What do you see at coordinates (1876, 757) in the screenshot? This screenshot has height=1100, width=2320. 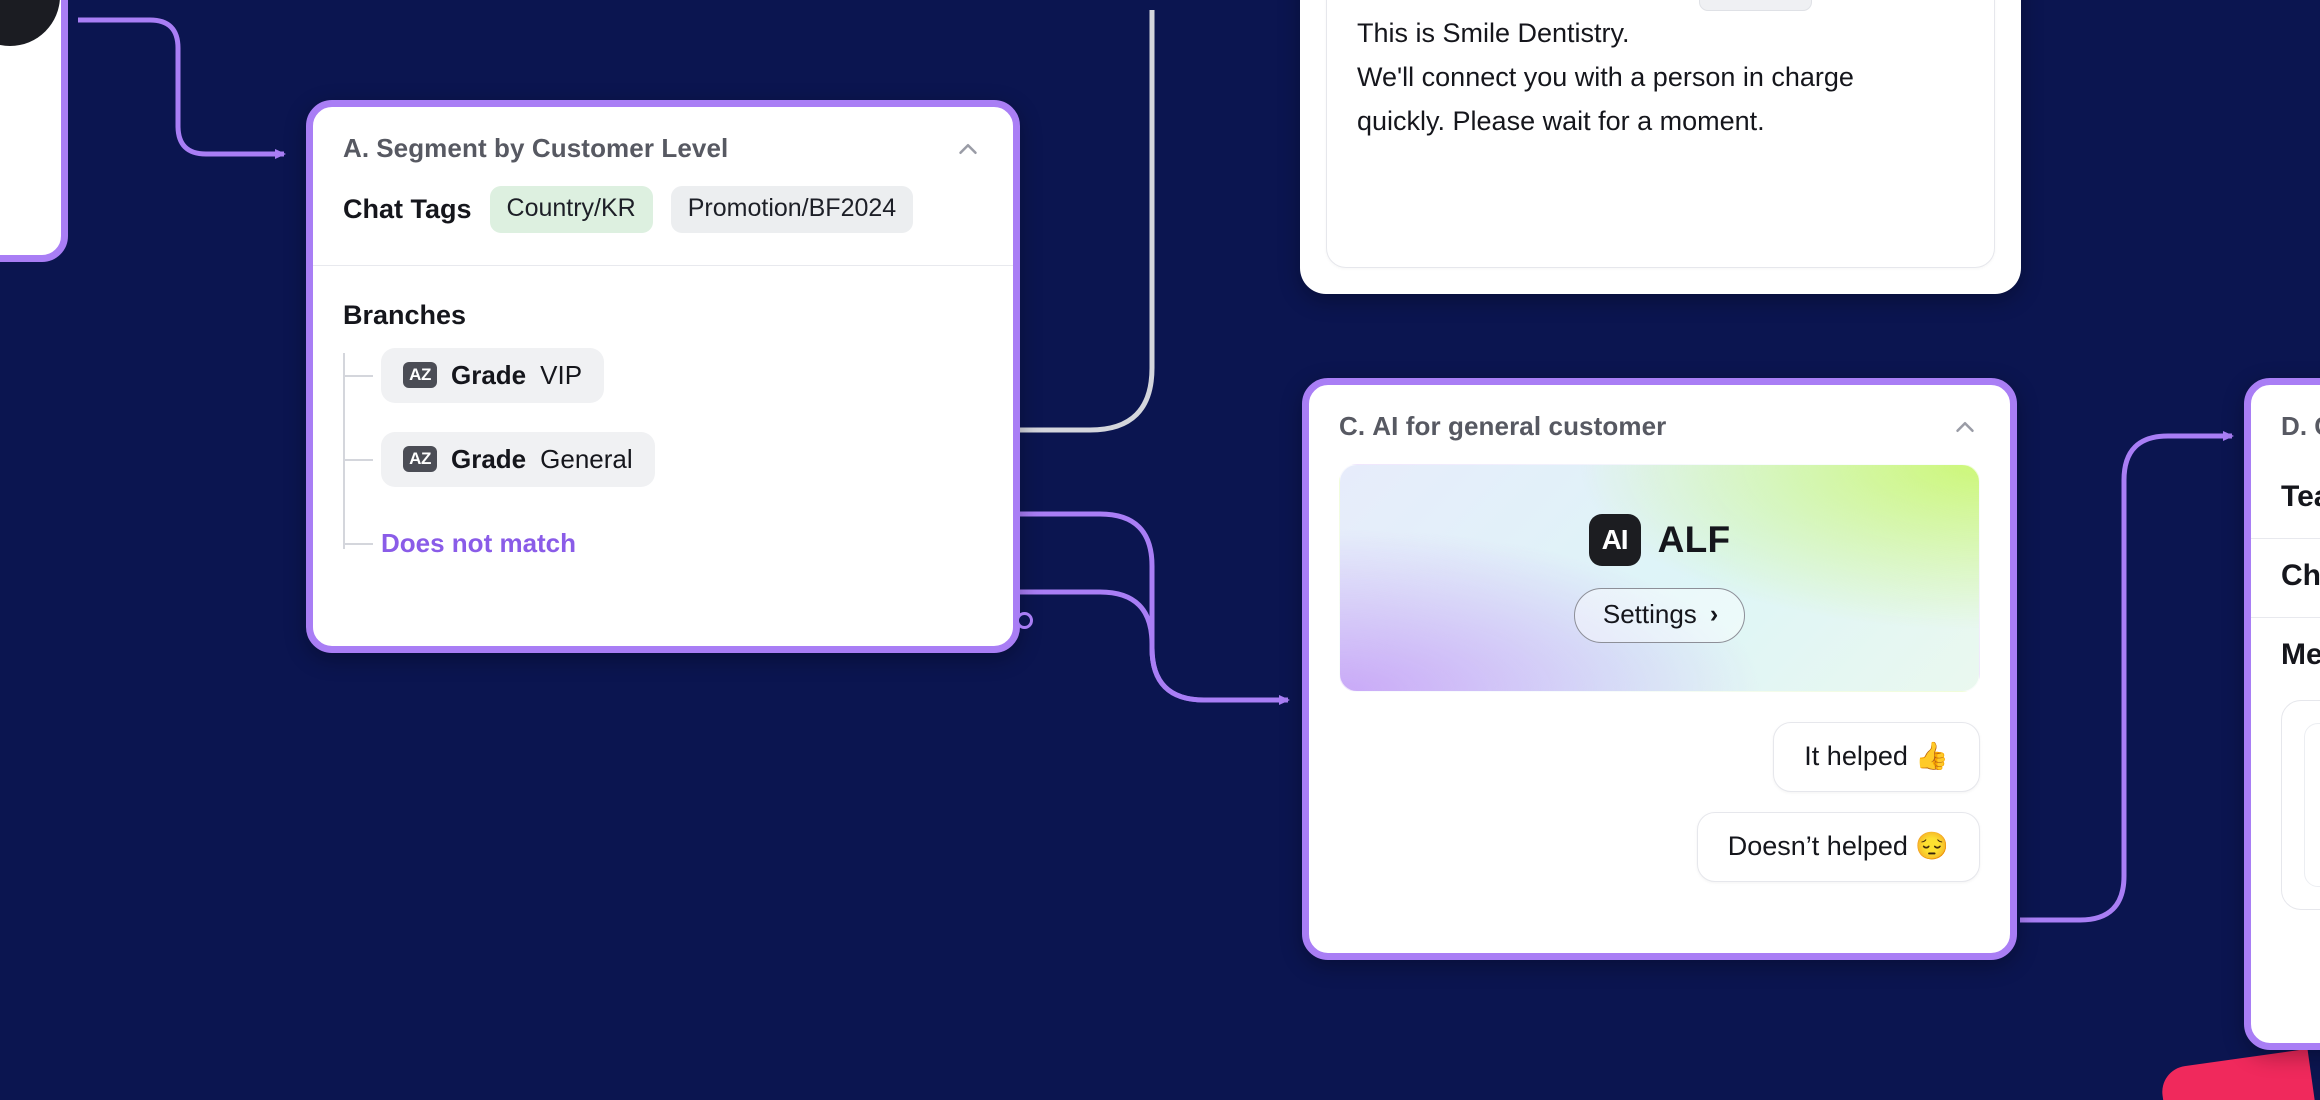 I see `quick-reply-it-helped: It helped 👍` at bounding box center [1876, 757].